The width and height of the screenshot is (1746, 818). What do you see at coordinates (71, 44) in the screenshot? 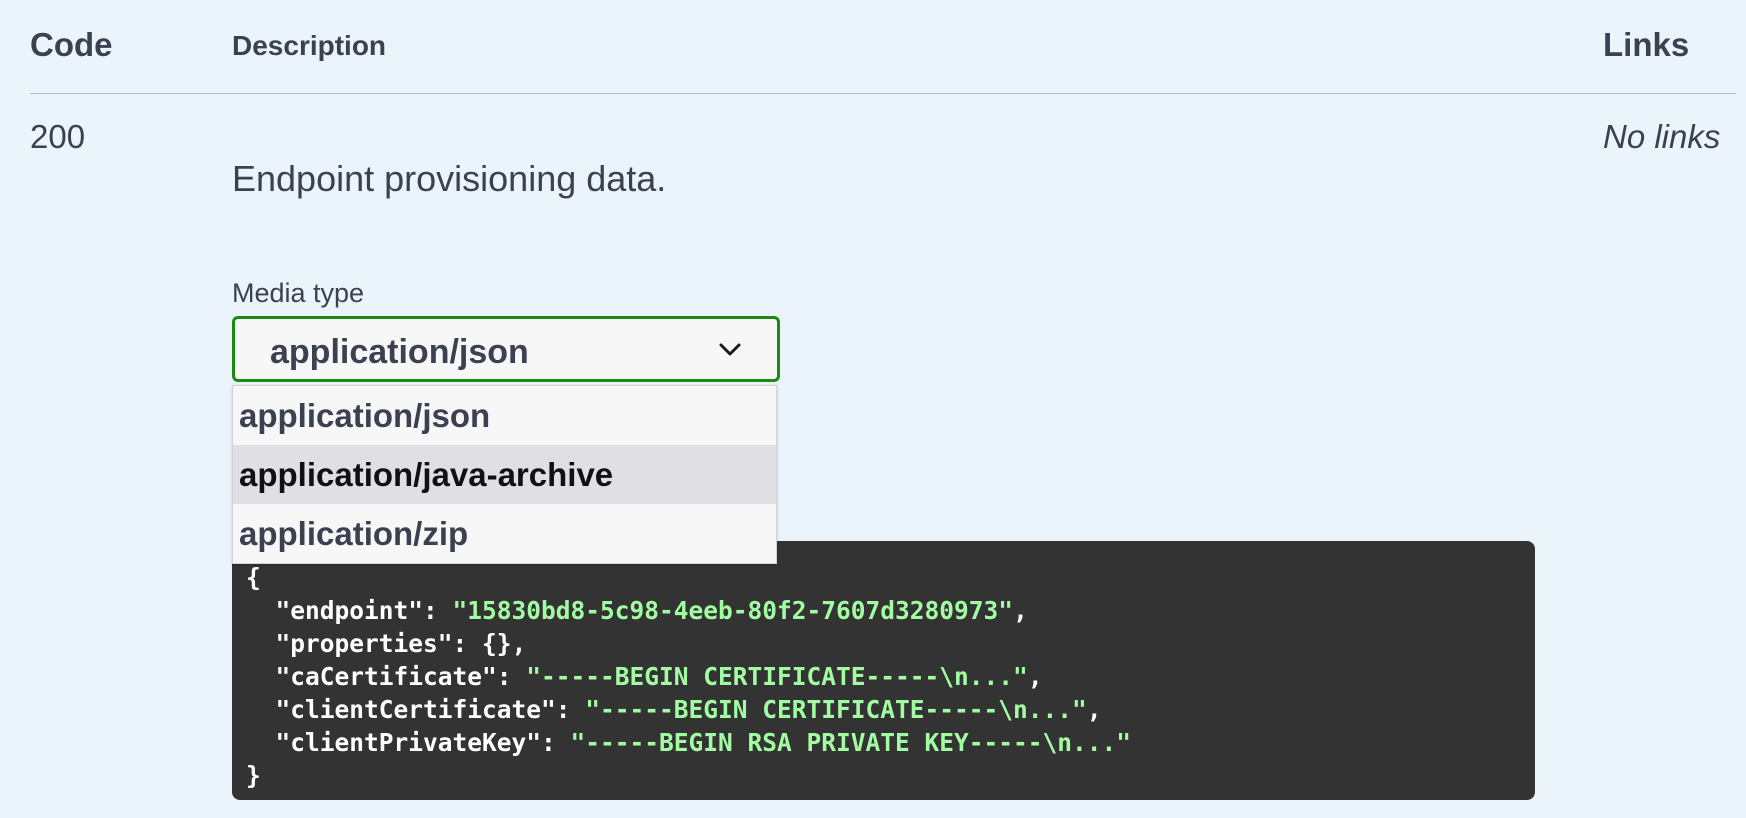
I see `header-code: Code` at bounding box center [71, 44].